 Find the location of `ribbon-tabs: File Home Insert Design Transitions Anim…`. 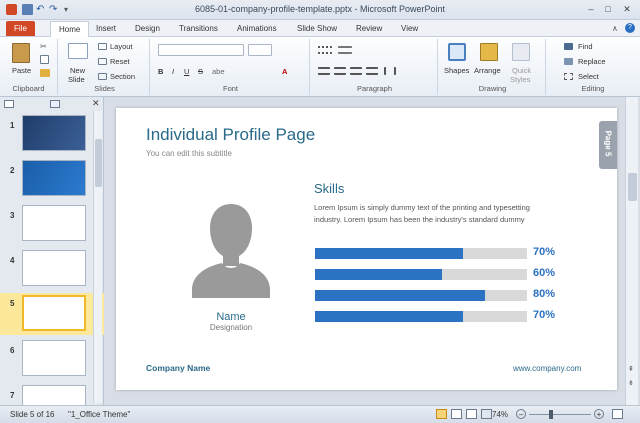

ribbon-tabs: File Home Insert Design Transitions Anim… is located at coordinates (320, 28).